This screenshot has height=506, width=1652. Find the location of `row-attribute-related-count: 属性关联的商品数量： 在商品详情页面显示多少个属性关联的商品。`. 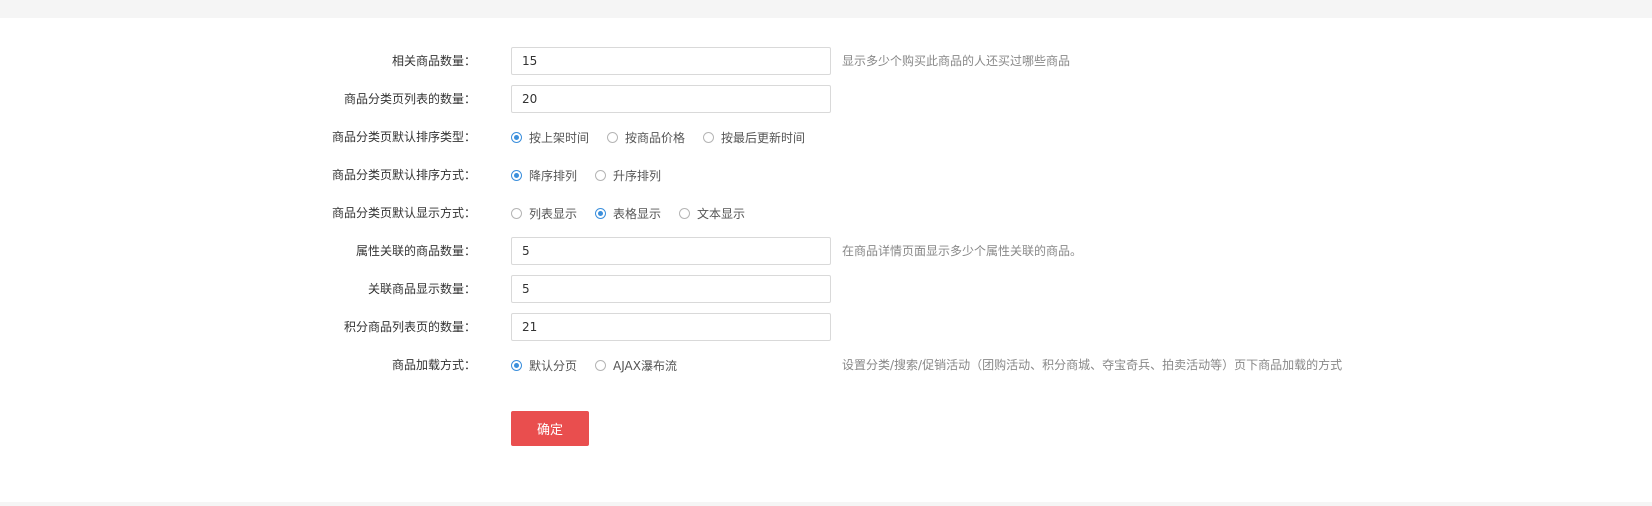

row-attribute-related-count: 属性关联的商品数量： 在商品详情页面显示多少个属性关联的商品。 is located at coordinates (826, 251).